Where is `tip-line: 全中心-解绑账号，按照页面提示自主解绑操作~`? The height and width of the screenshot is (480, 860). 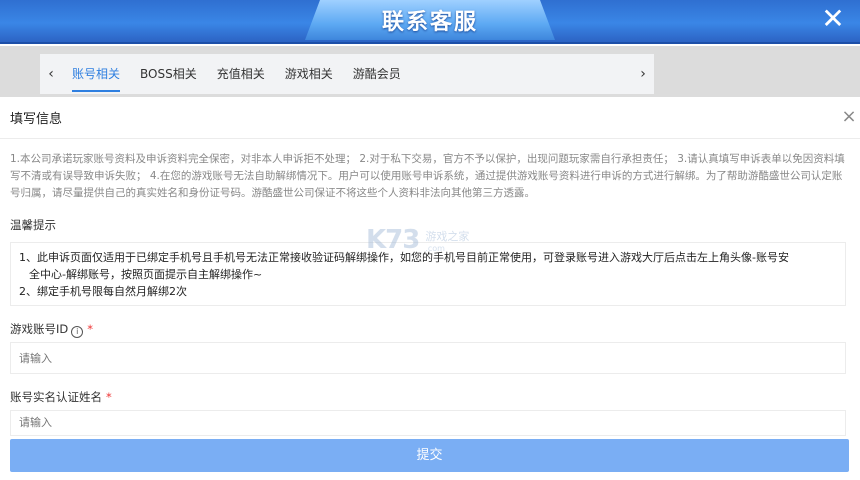 tip-line: 全中心-解绑账号，按照页面提示自主解绑操作~ is located at coordinates (146, 274).